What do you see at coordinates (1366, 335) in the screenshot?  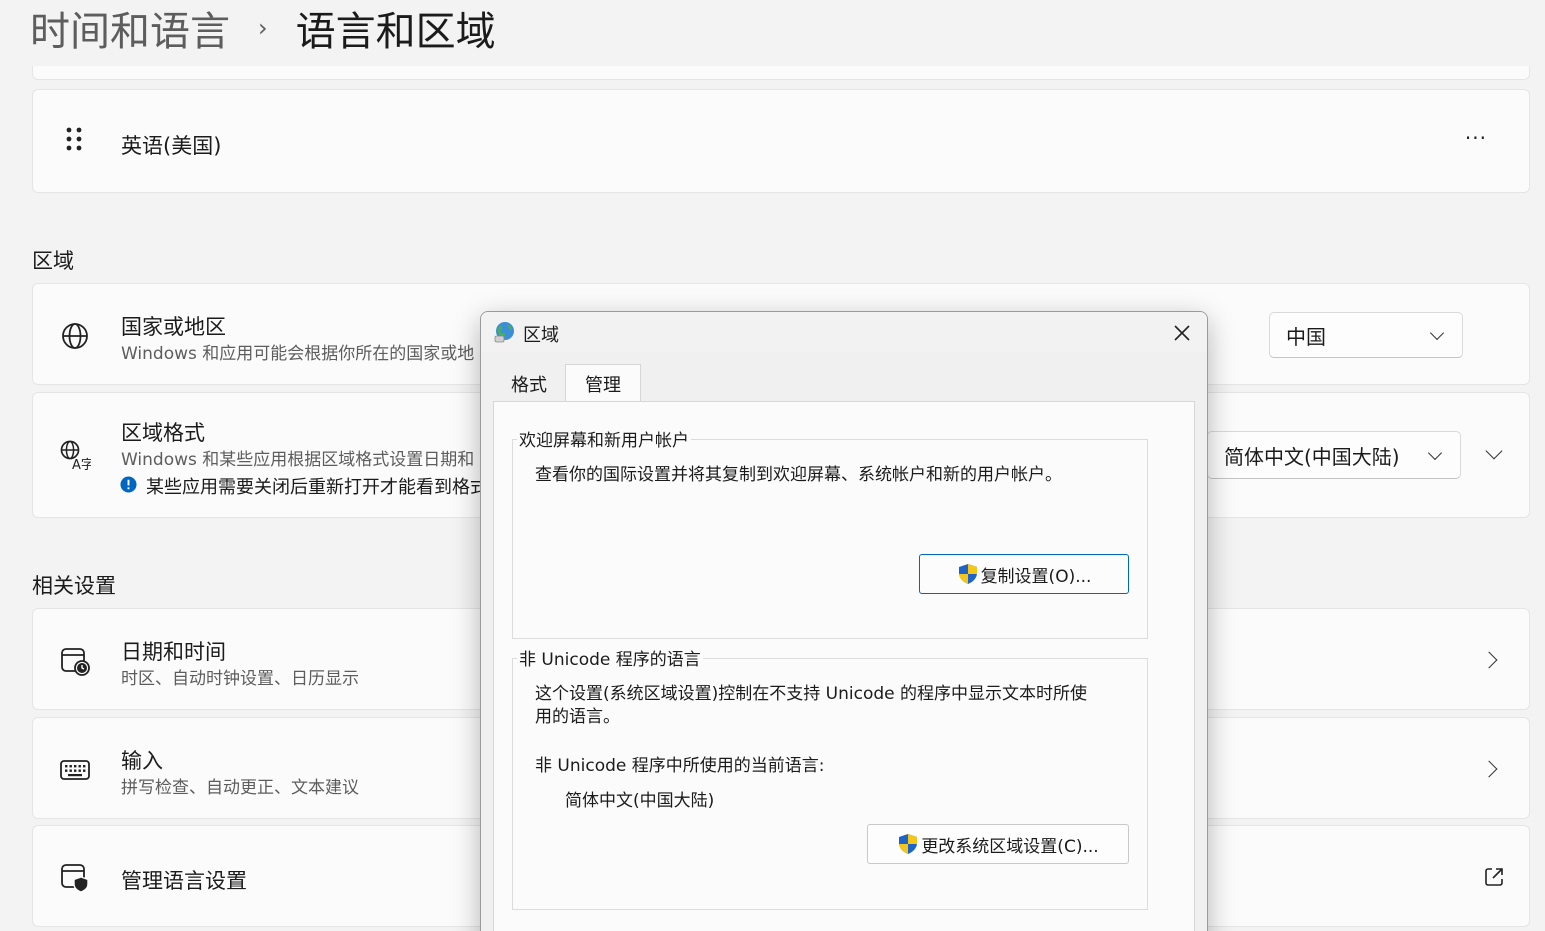 I see `country-region-dropdown: 中国` at bounding box center [1366, 335].